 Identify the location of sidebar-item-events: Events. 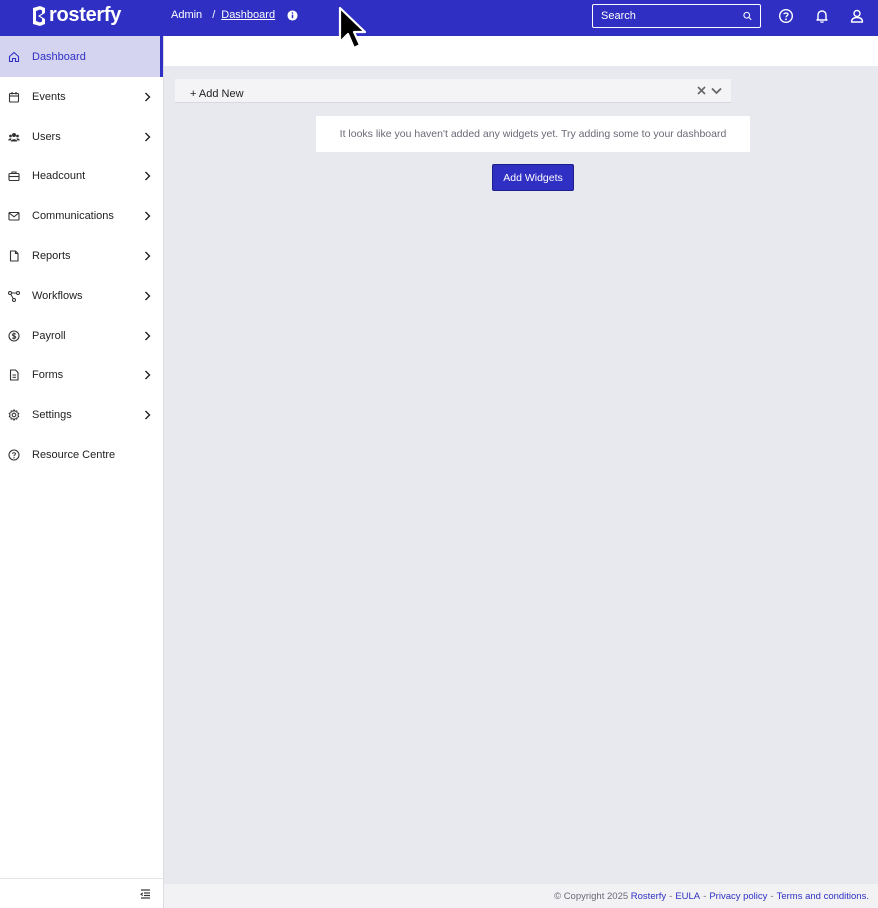
(81, 97).